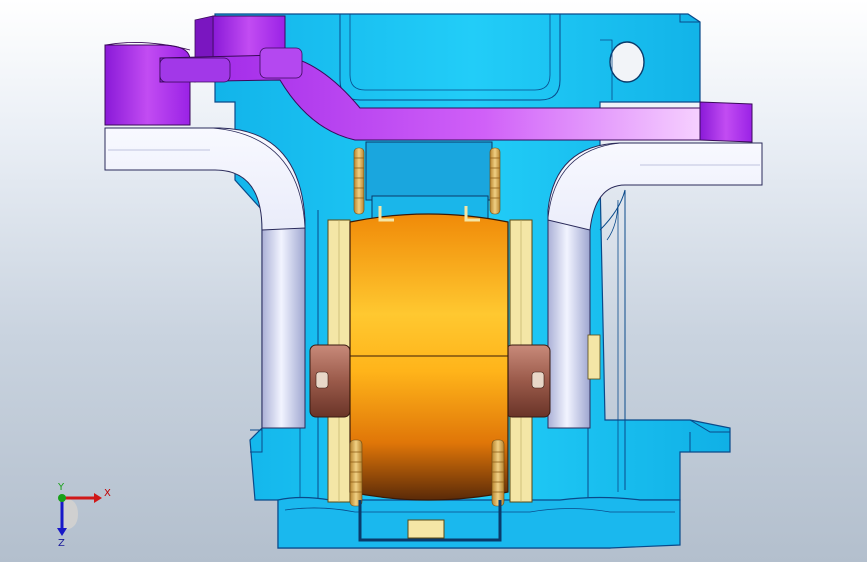 This screenshot has height=562, width=867. What do you see at coordinates (70, 514) in the screenshot?
I see `triad-shadow` at bounding box center [70, 514].